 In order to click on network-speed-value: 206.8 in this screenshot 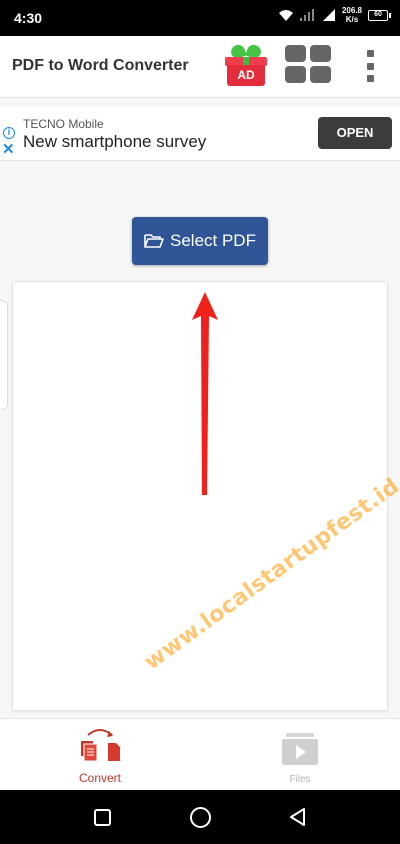, I will do `click(351, 10)`.